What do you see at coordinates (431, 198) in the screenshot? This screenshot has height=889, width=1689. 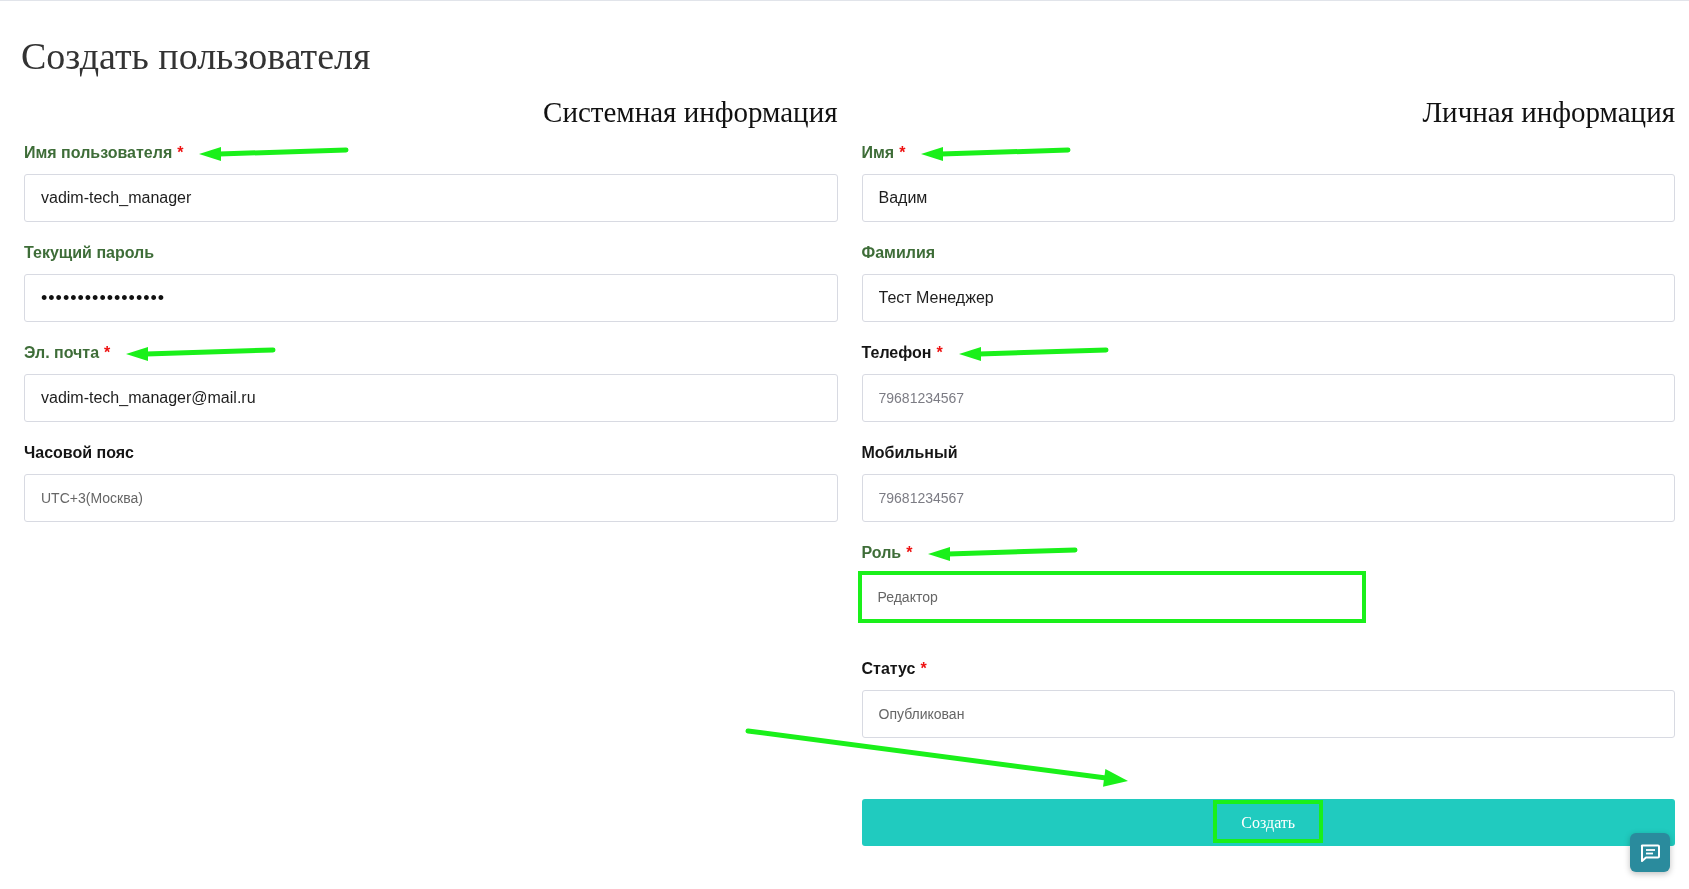 I see `input-field: vadim-tech_manager` at bounding box center [431, 198].